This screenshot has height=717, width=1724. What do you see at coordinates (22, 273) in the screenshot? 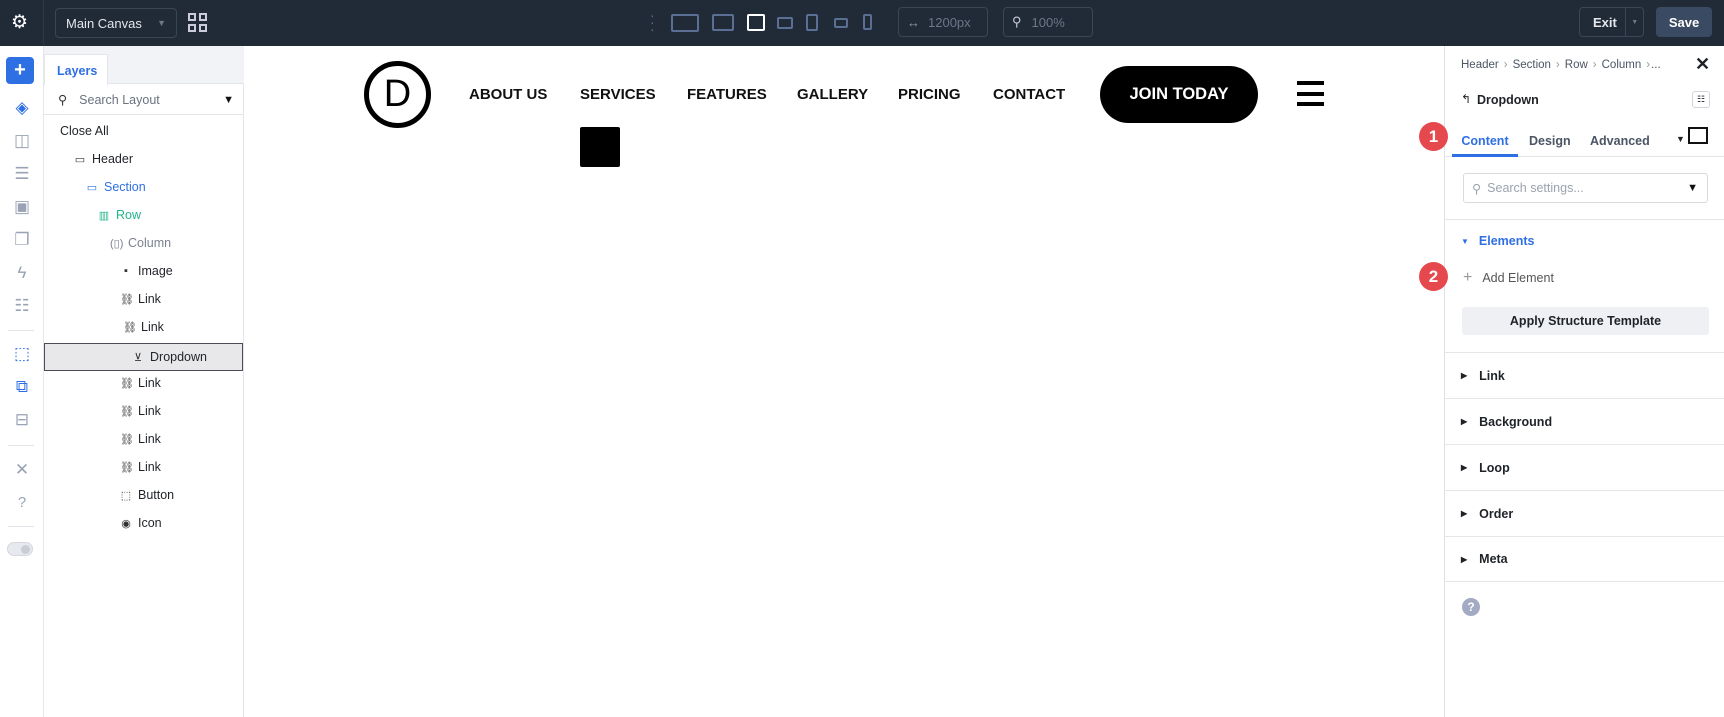
I see `lightning-icon: ϟ` at bounding box center [22, 273].